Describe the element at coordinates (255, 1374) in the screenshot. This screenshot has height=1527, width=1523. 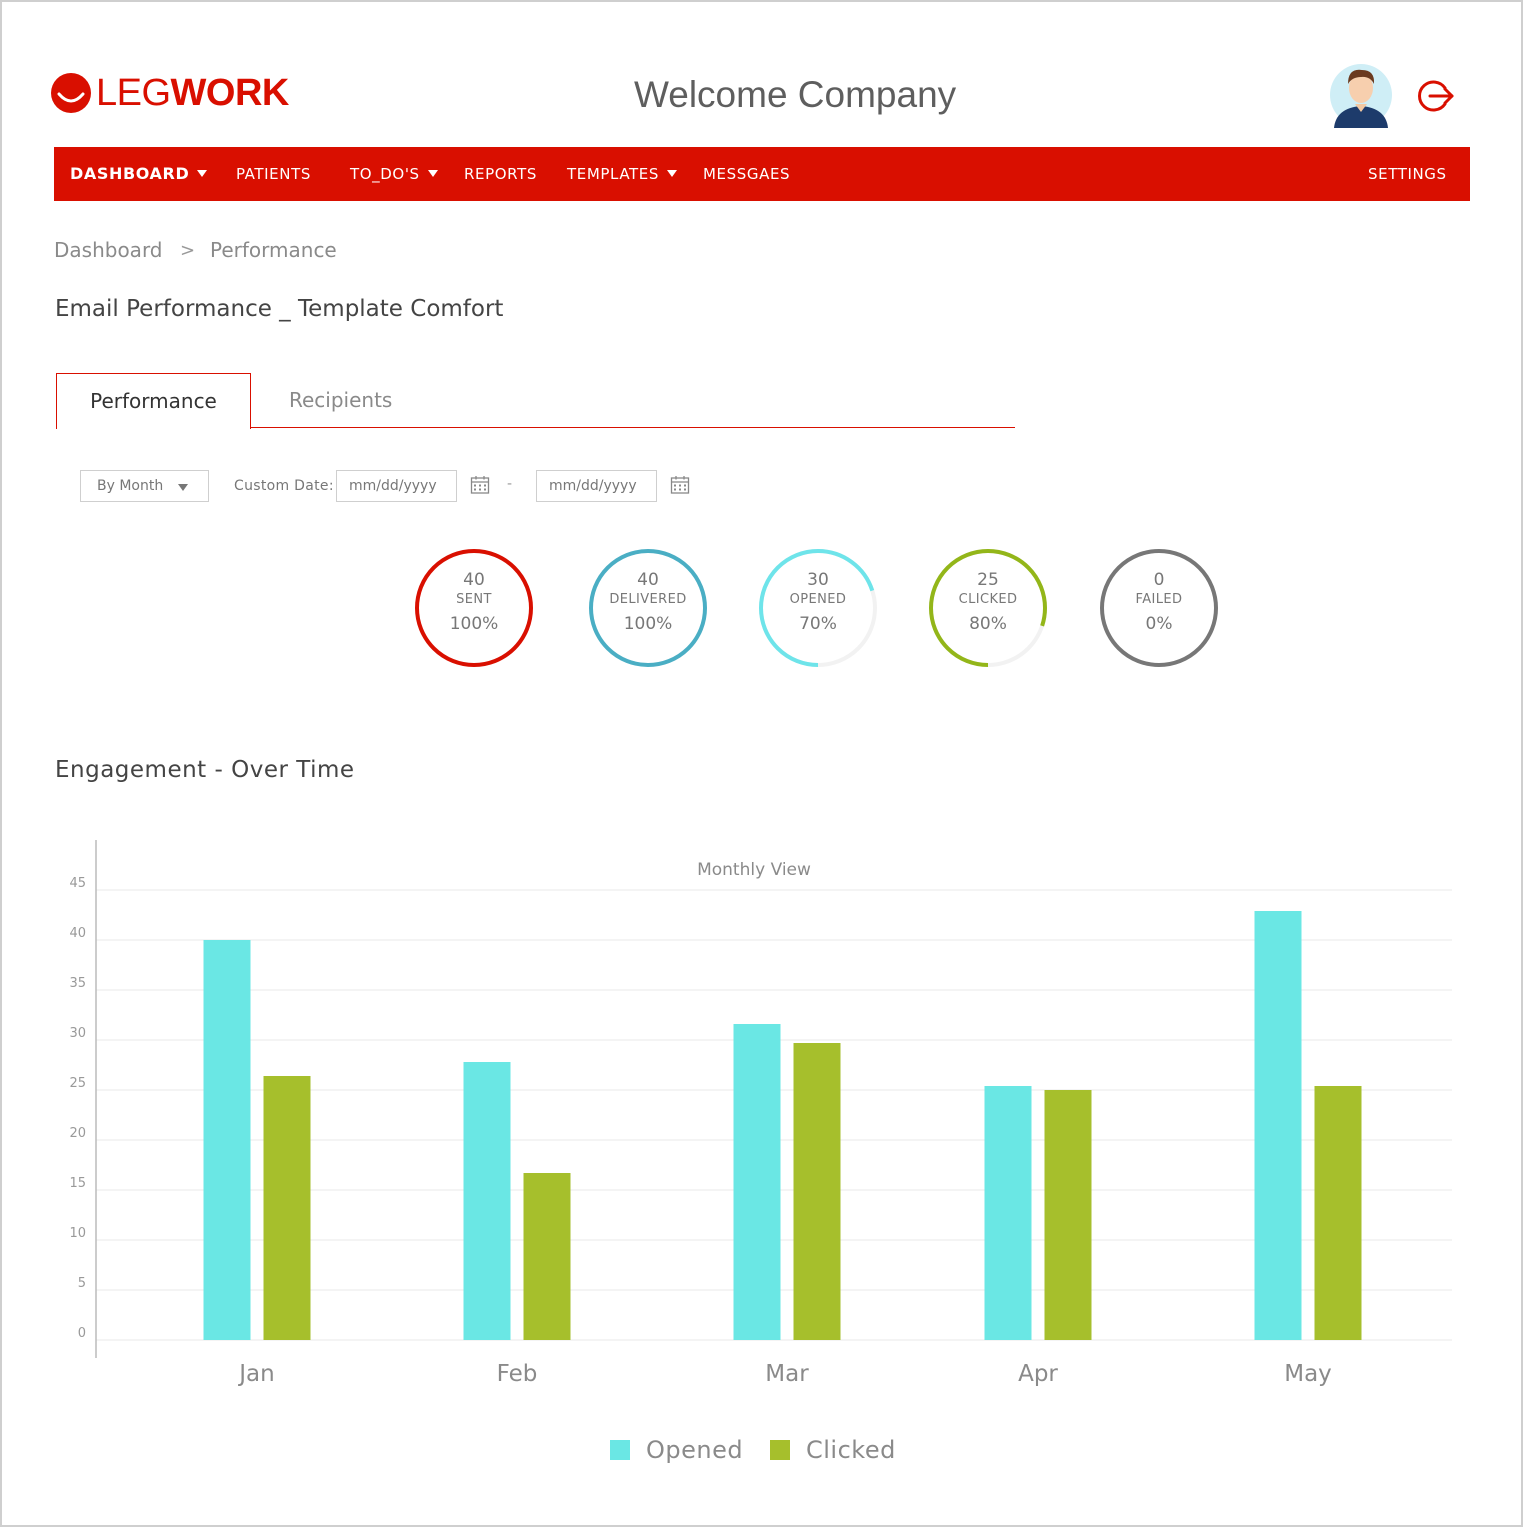
I see `x-tick-label: Jan` at that location.